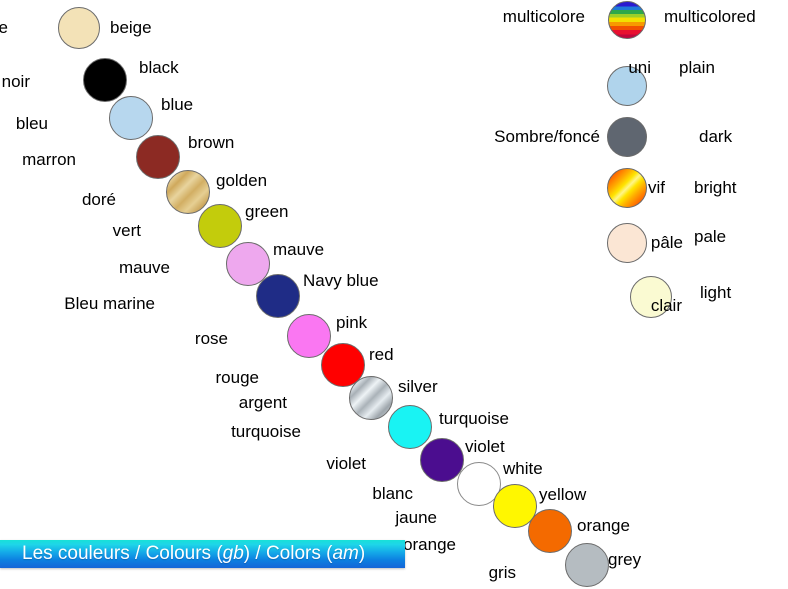 The image size is (788, 589). I want to click on label-fr-violet: violet, so click(346, 463).